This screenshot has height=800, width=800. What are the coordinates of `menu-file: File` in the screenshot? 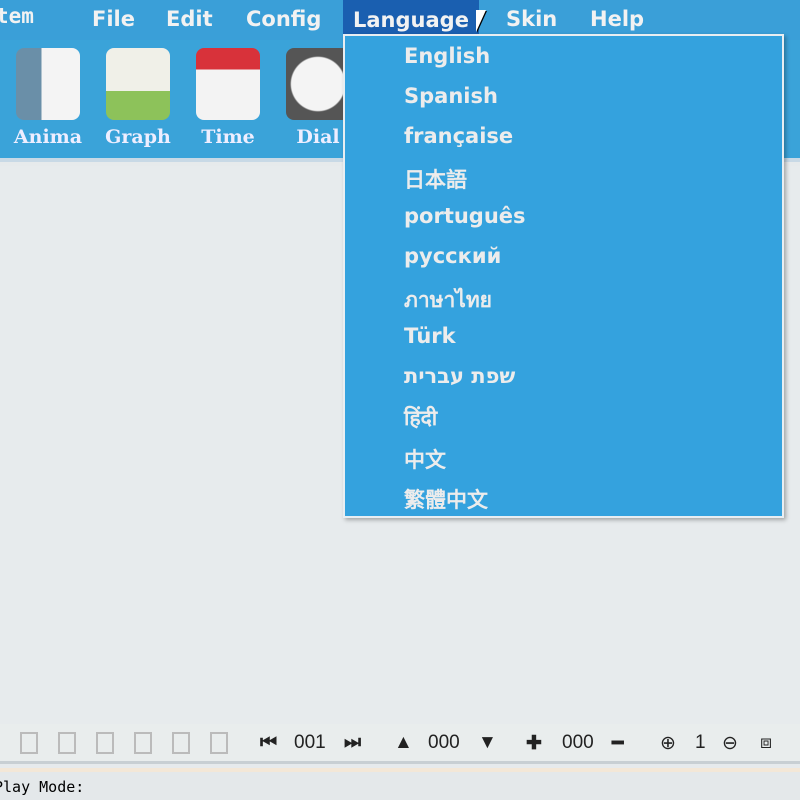 It's located at (113, 19).